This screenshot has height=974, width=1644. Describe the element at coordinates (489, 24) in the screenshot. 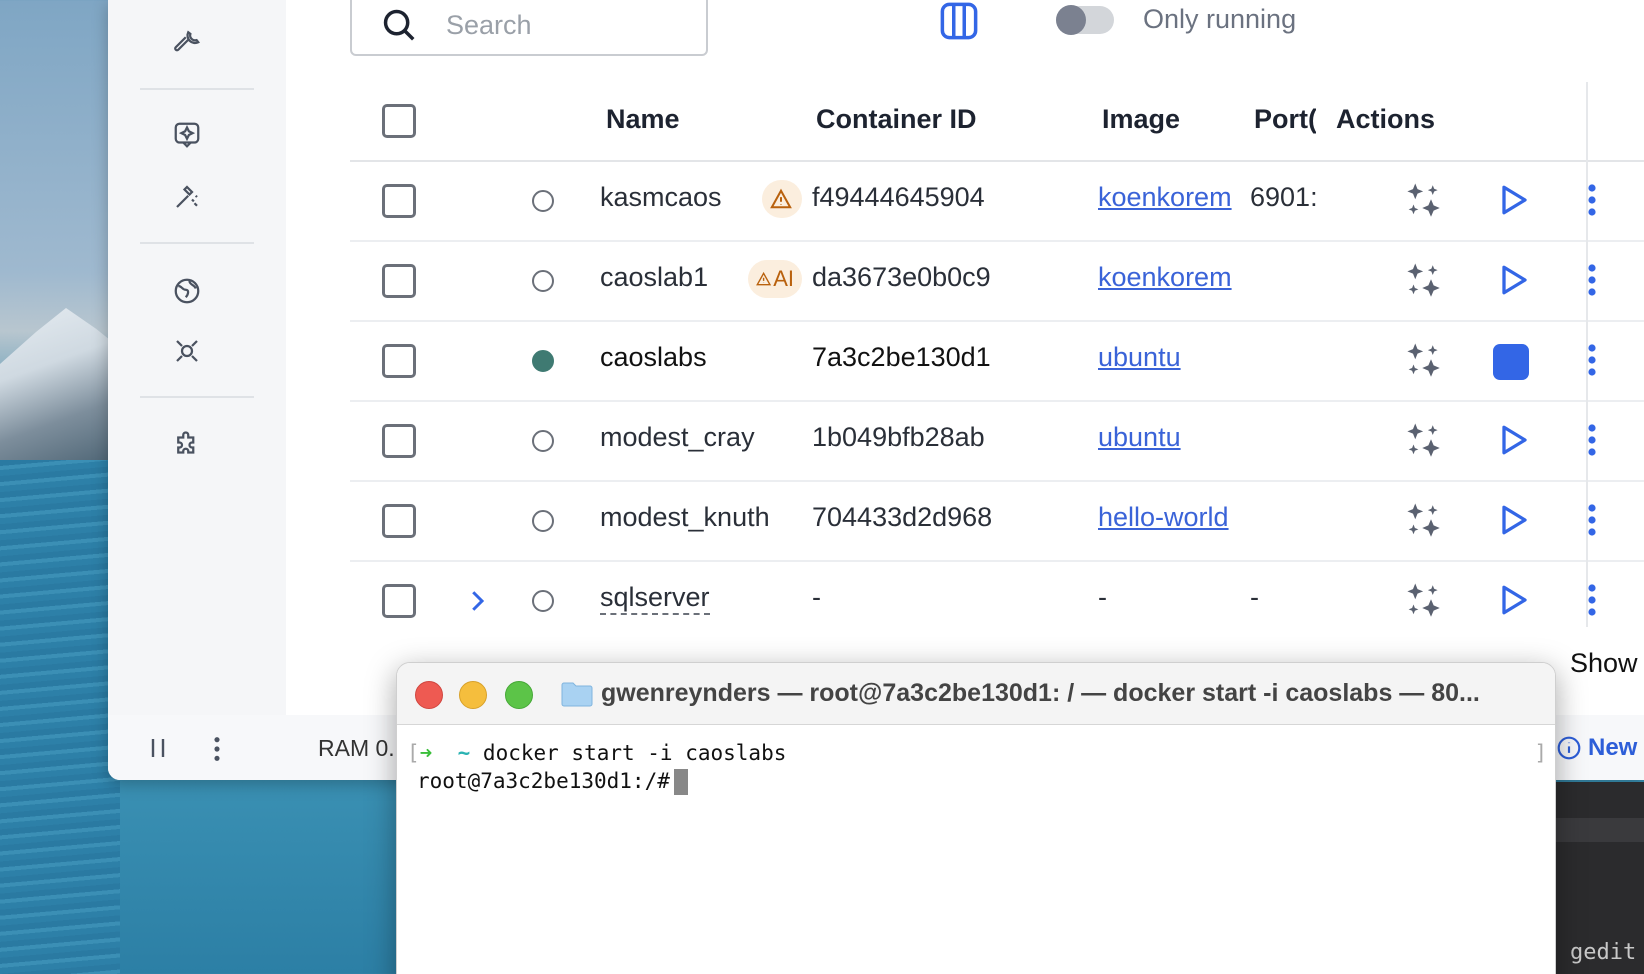

I see `search-placeholder: Search` at that location.